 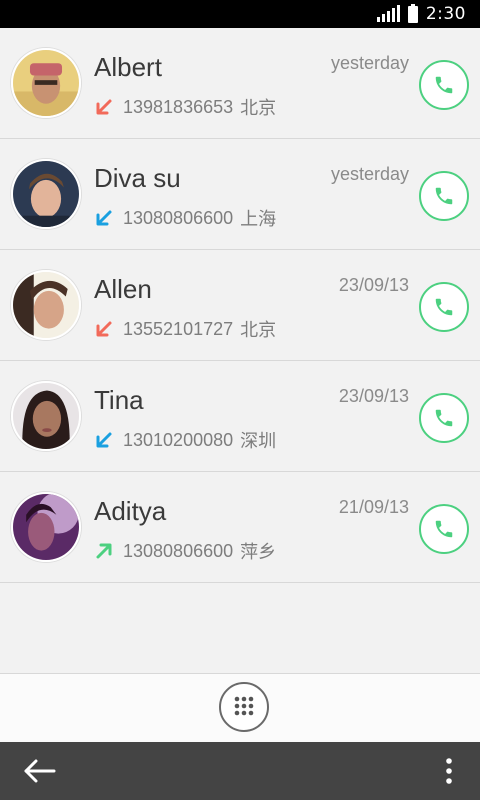 What do you see at coordinates (240, 771) in the screenshot?
I see `navigation-bar` at bounding box center [240, 771].